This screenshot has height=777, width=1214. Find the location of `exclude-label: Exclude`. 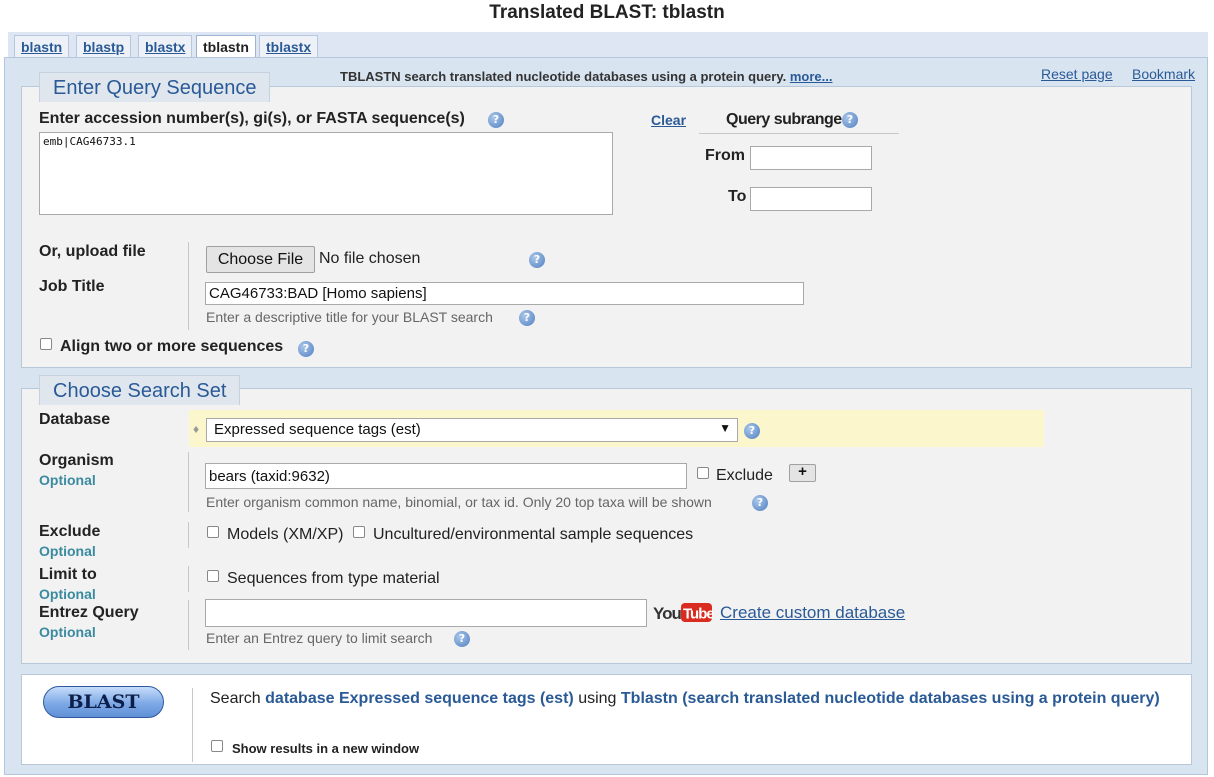

exclude-label: Exclude is located at coordinates (70, 531).